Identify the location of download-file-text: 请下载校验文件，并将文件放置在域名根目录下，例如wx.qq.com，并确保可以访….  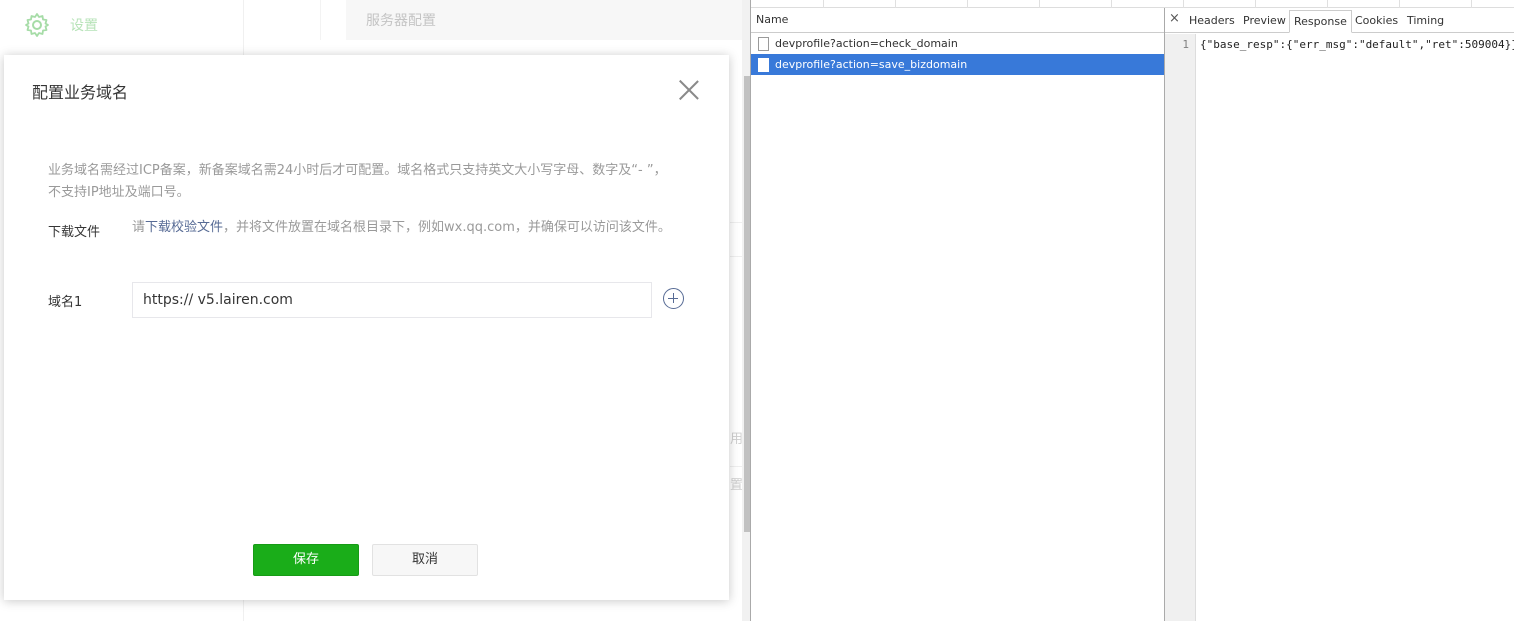
(412, 228).